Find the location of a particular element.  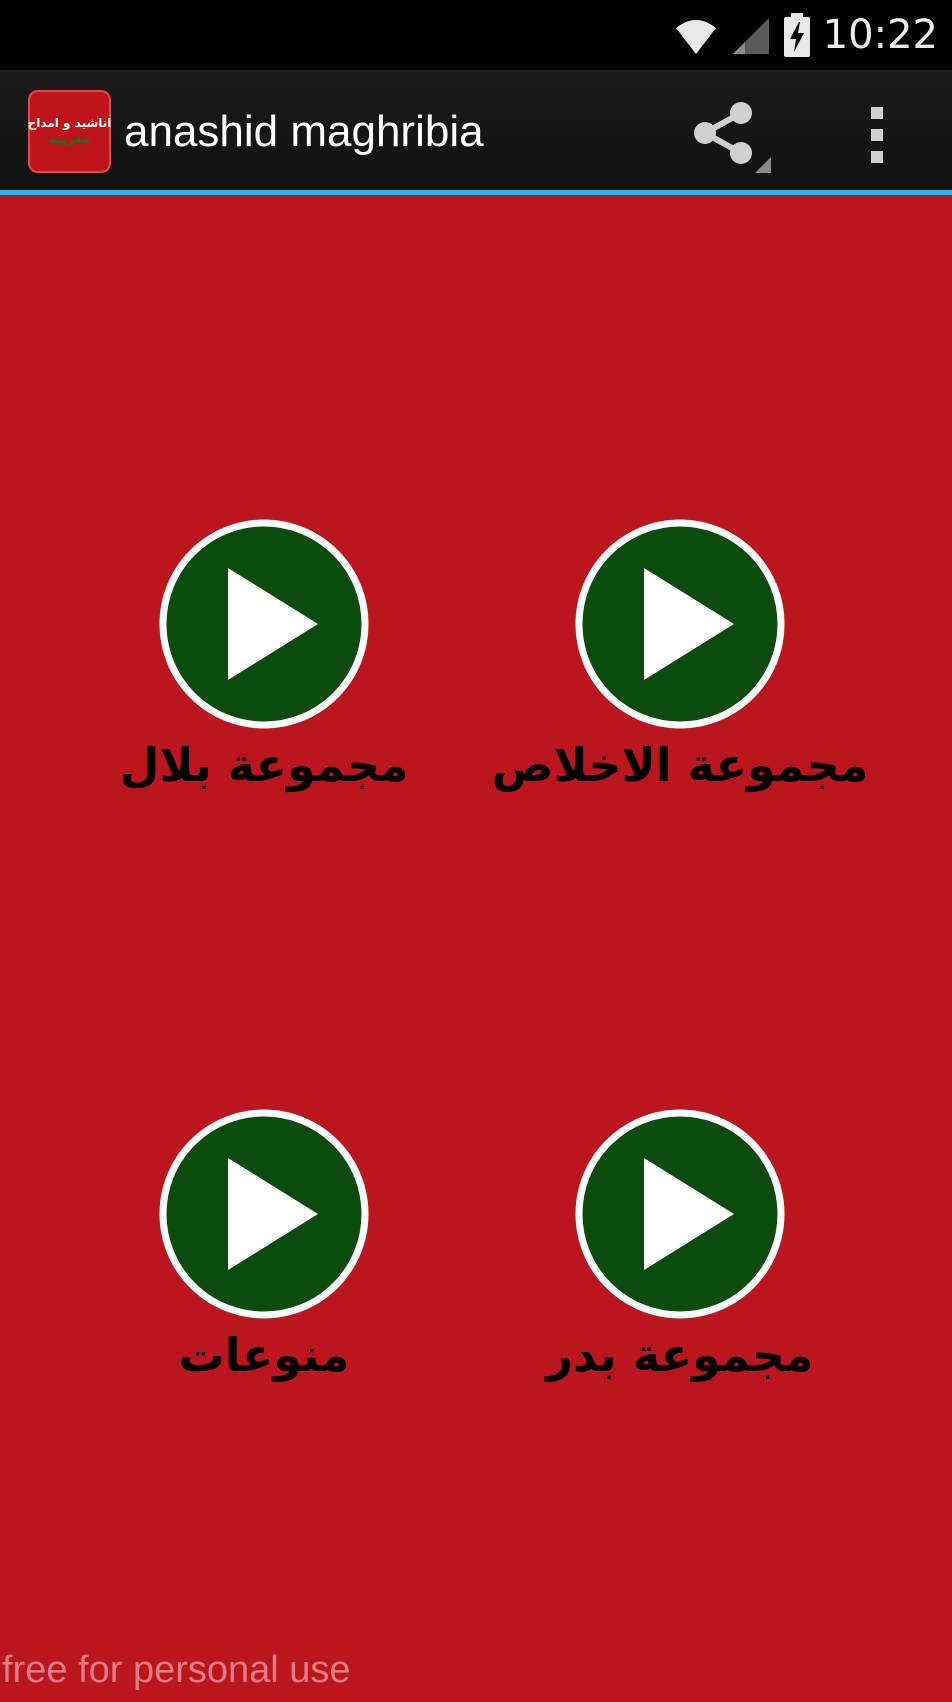

signal-icon is located at coordinates (750, 36).